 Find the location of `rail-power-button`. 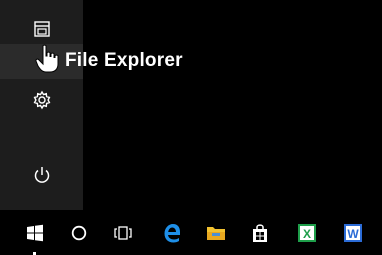

rail-power-button is located at coordinates (42, 175).